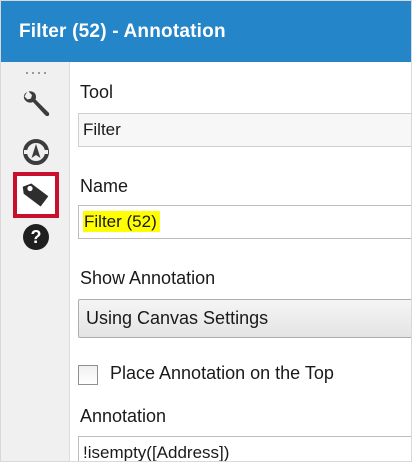 This screenshot has width=412, height=462. Describe the element at coordinates (148, 278) in the screenshot. I see `show-annotation-label: Show Annotation` at that location.